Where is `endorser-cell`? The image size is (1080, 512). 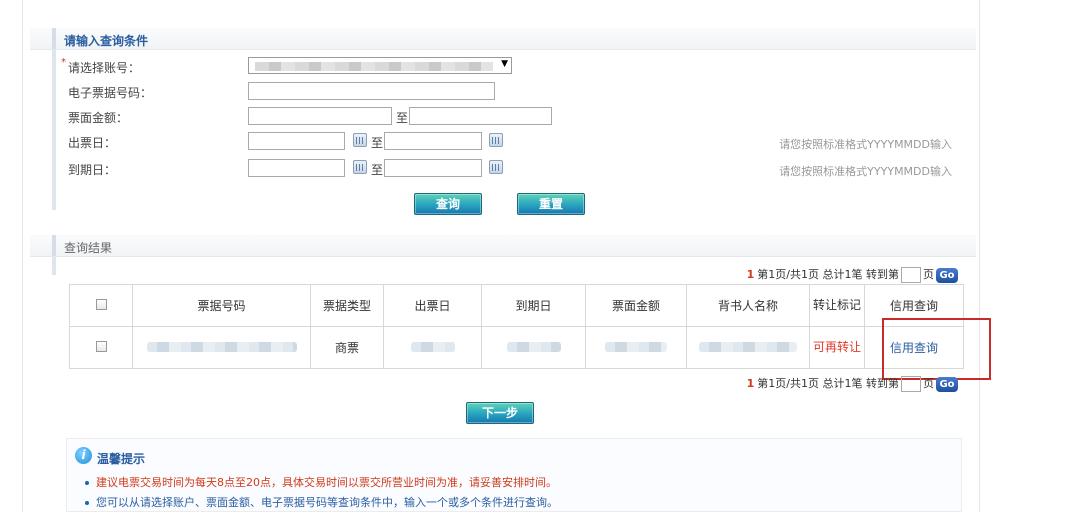
endorser-cell is located at coordinates (748, 347).